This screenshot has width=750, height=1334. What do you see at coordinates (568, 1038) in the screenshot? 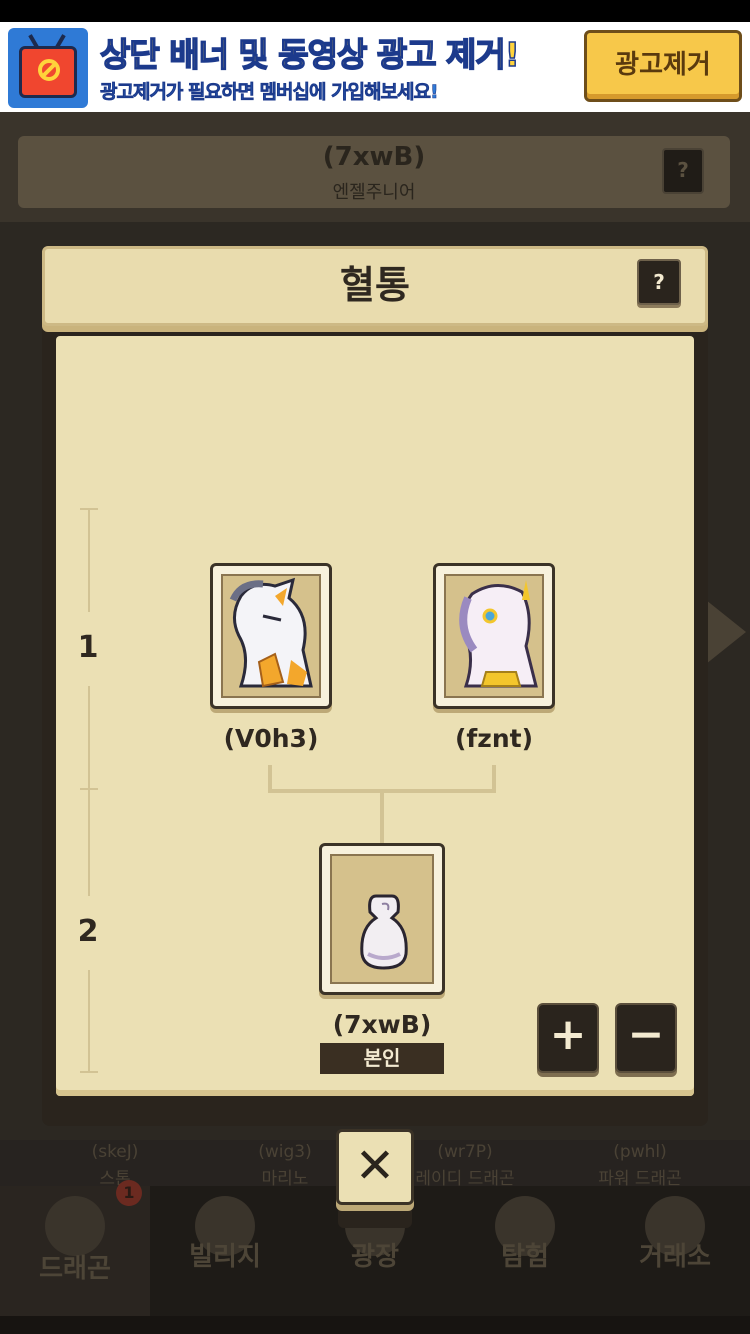
I see `zoom-in-button: +` at bounding box center [568, 1038].